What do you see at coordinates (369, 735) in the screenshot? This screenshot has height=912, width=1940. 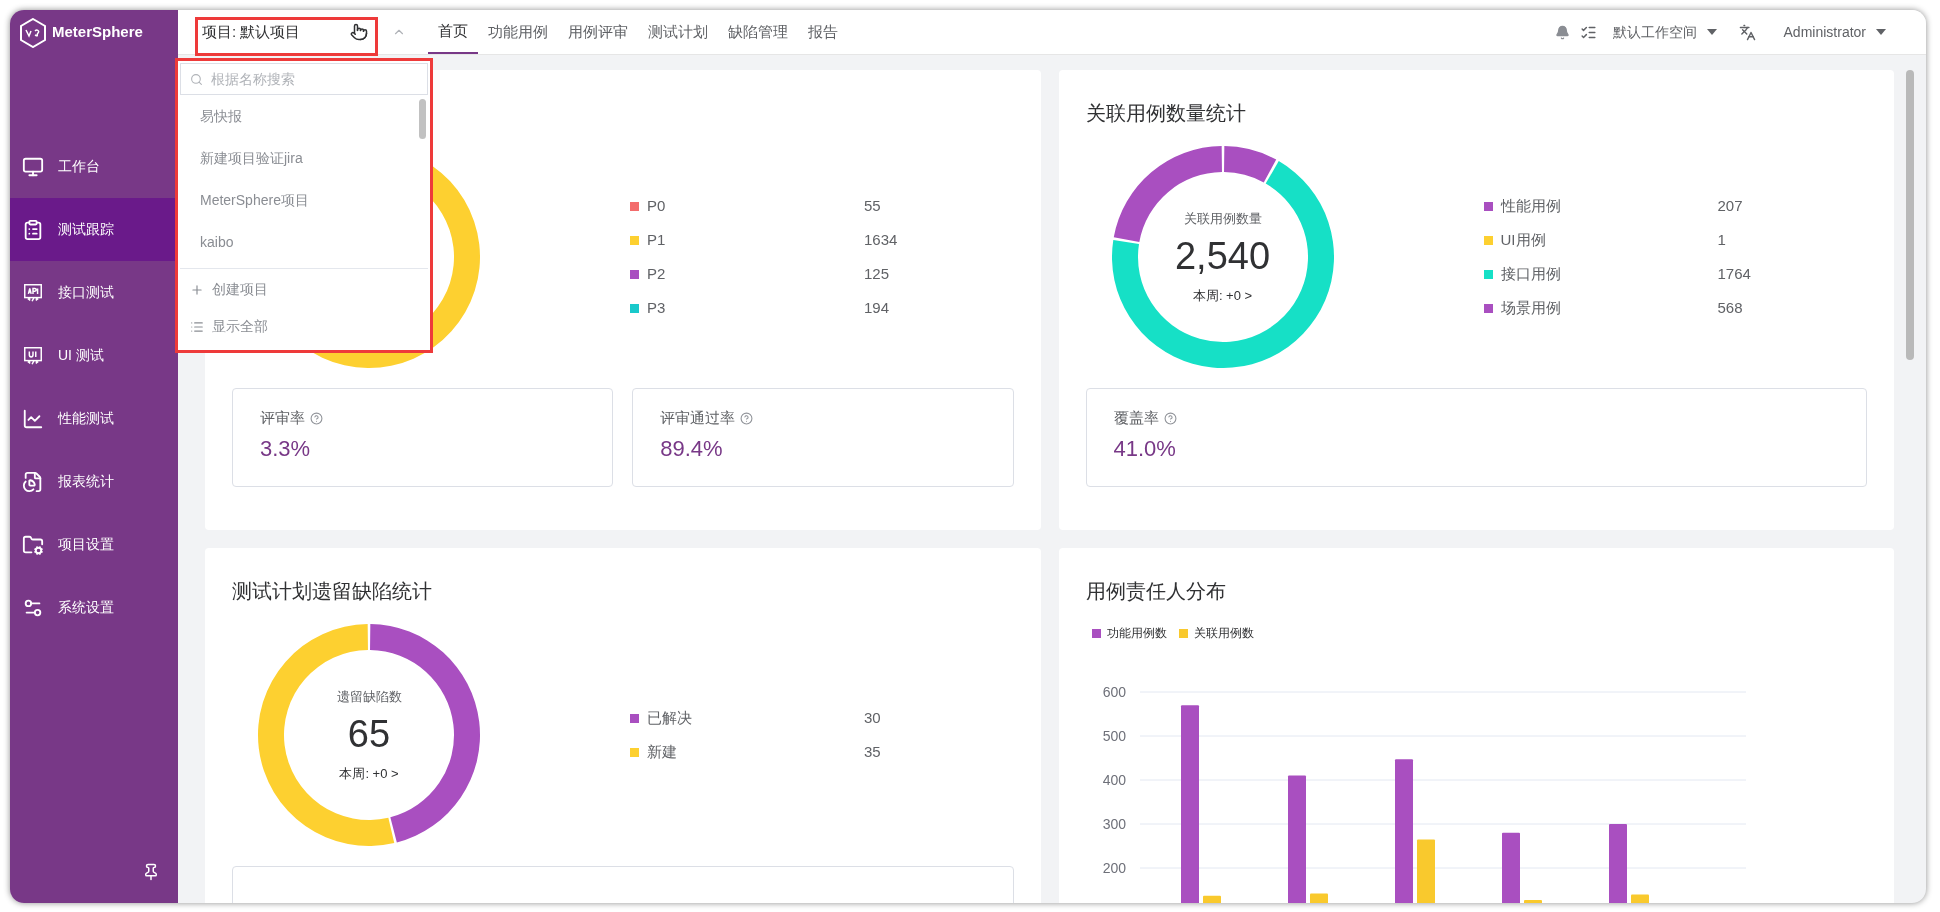 I see `donut-center-value: 65` at bounding box center [369, 735].